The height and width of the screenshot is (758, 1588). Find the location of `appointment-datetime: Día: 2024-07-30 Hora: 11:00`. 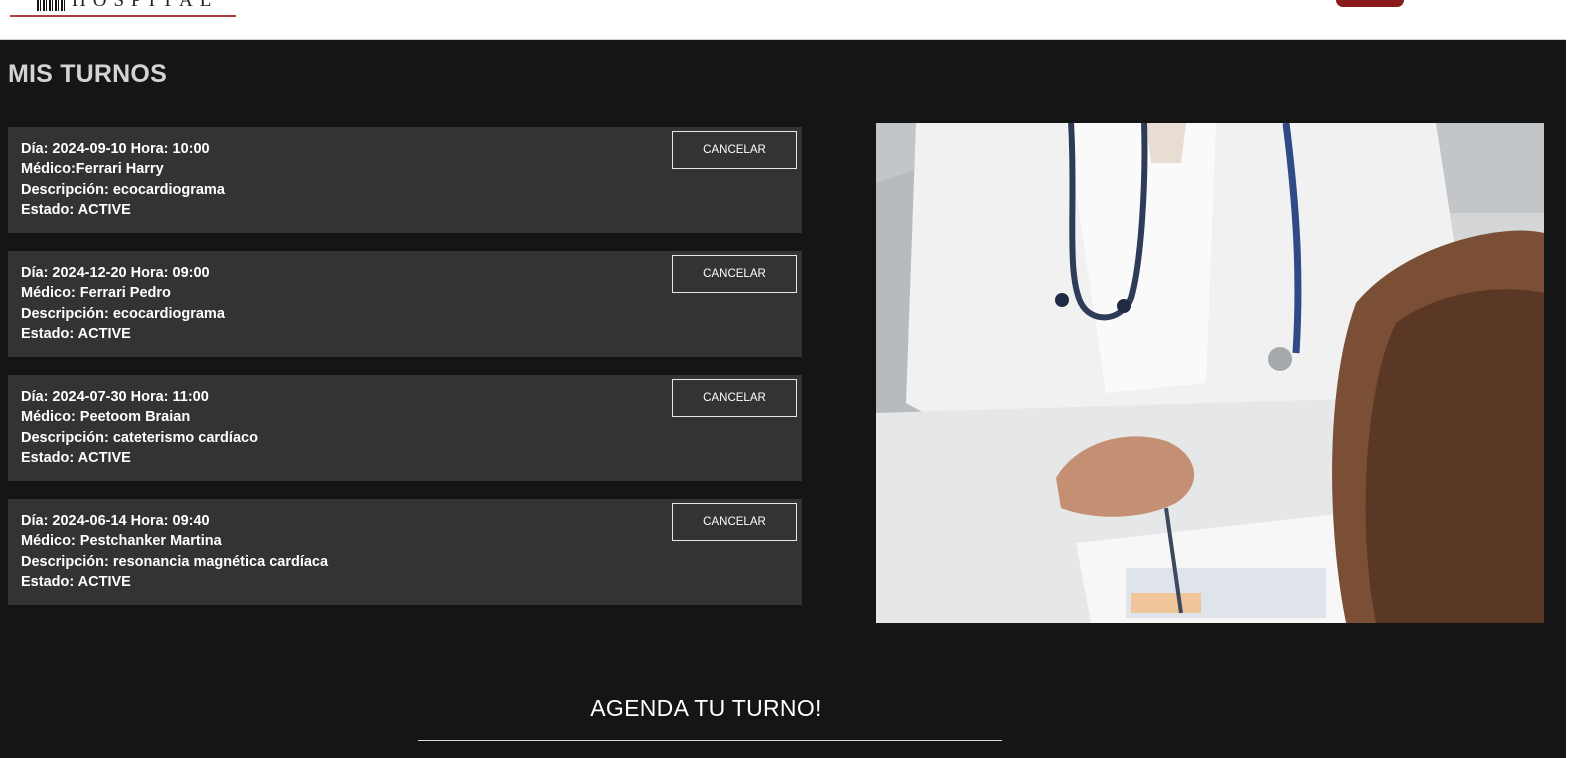

appointment-datetime: Día: 2024-07-30 Hora: 11:00 is located at coordinates (115, 397).